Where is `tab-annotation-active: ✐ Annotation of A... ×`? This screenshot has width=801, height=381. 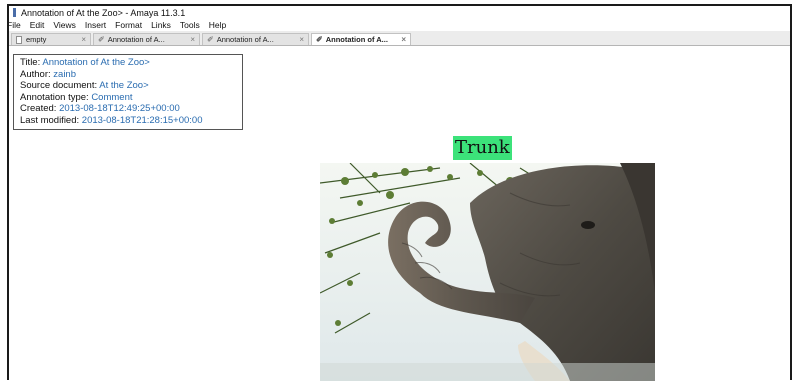 tab-annotation-active: ✐ Annotation of A... × is located at coordinates (361, 39).